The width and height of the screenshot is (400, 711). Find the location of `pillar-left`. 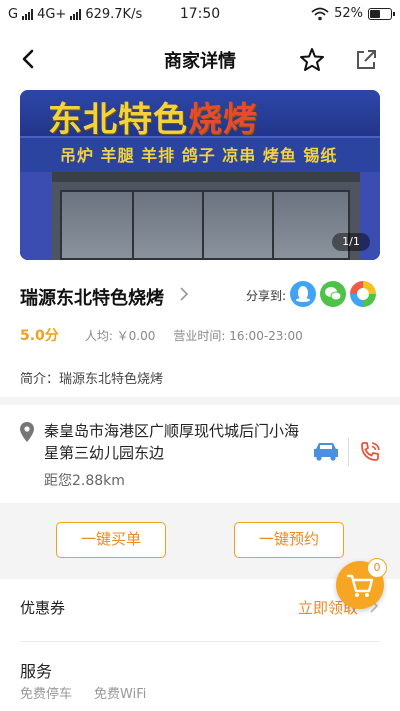

pillar-left is located at coordinates (36, 216).